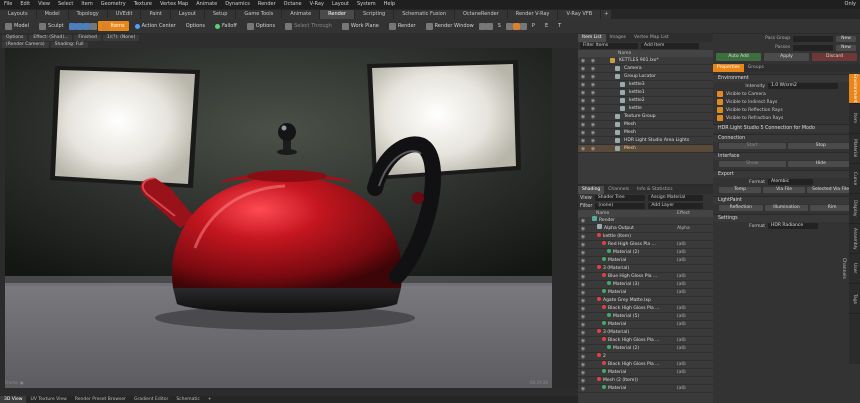  I want to click on tab-model: Model, so click(52, 14).